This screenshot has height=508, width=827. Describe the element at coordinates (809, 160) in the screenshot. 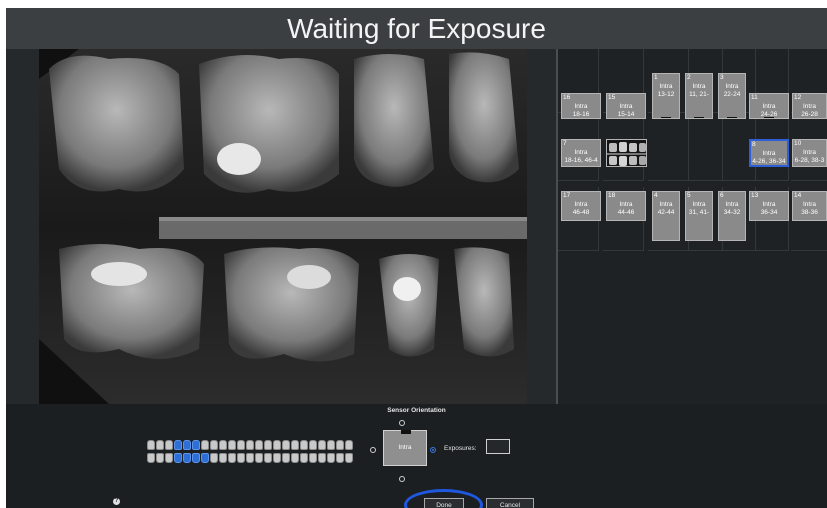

I see `tile-range: 6-28, 38-3` at that location.